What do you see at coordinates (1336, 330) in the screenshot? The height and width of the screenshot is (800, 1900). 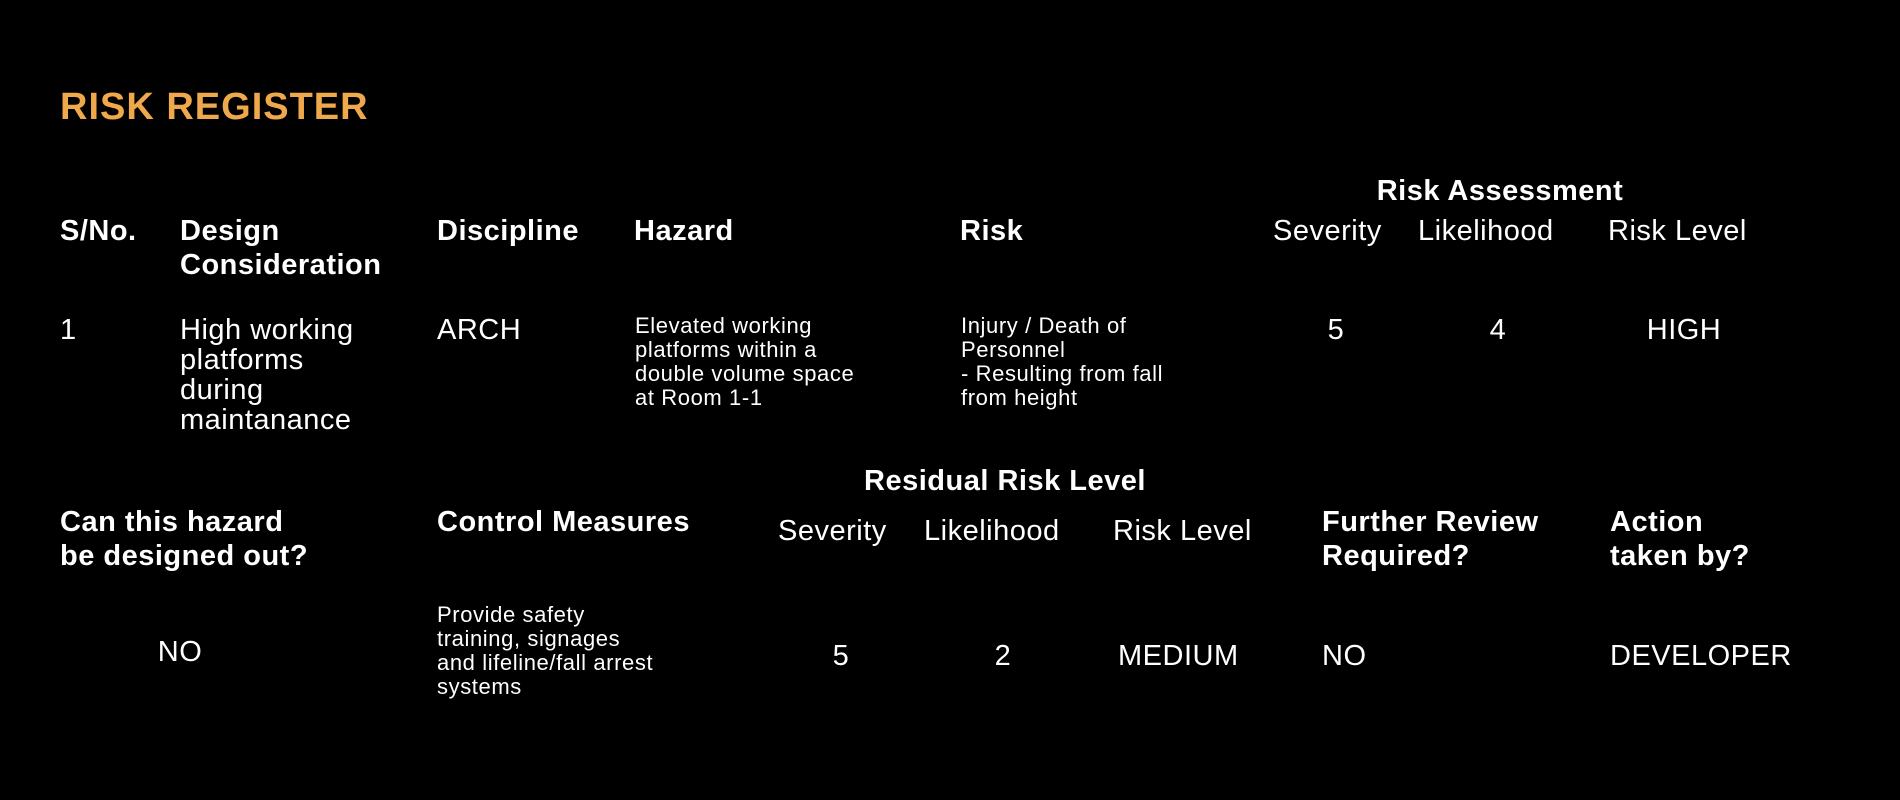 I see `cell-severity: 5` at bounding box center [1336, 330].